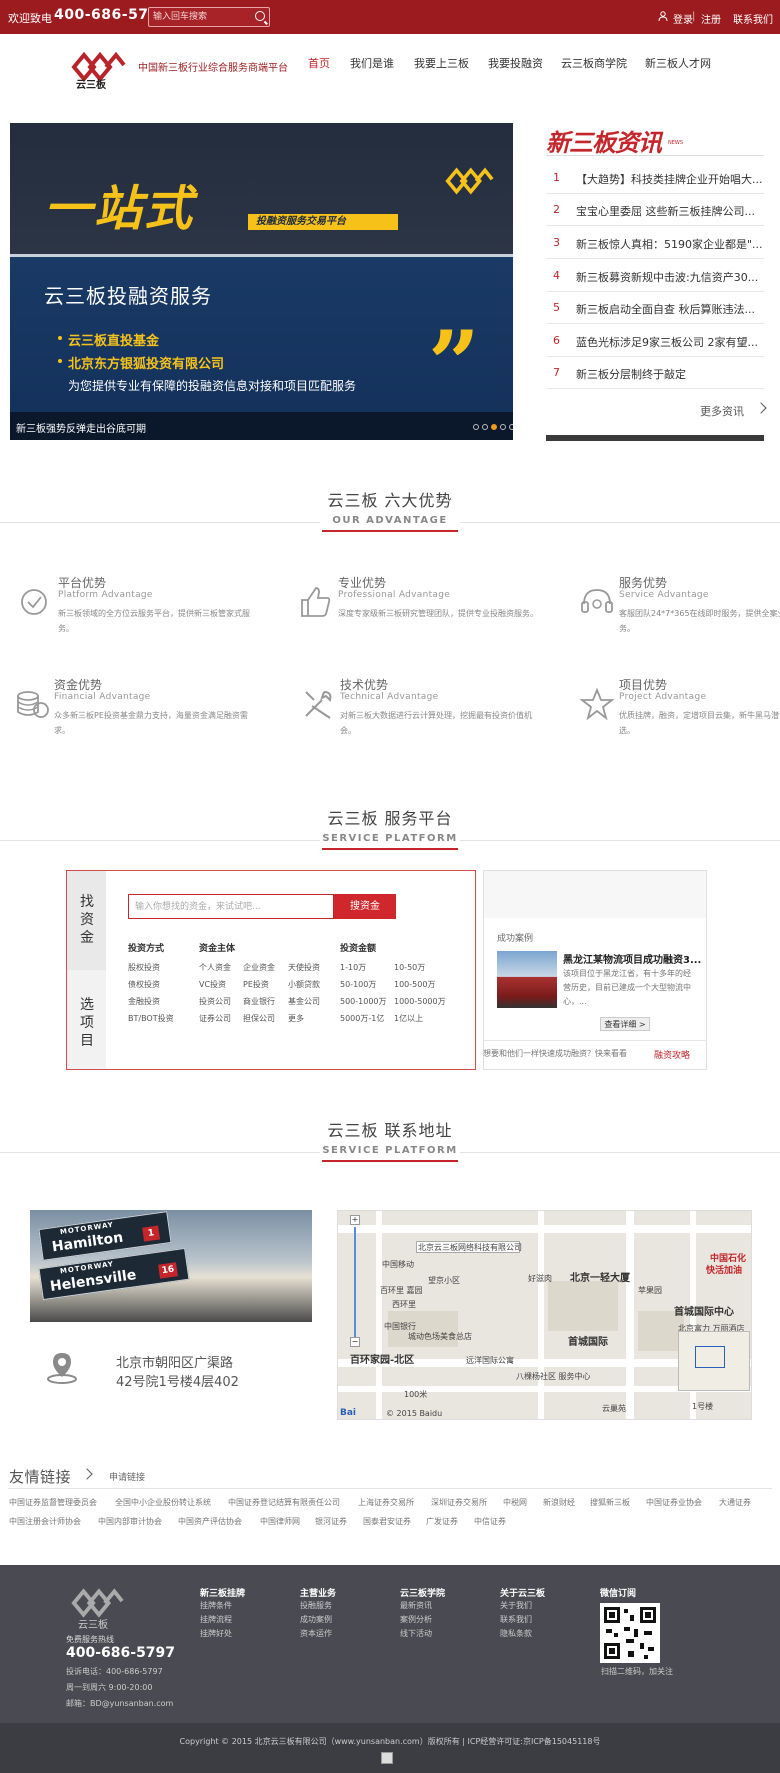  Describe the element at coordinates (420, 1001) in the screenshot. I see `filter-option: 1000-5000万` at that location.